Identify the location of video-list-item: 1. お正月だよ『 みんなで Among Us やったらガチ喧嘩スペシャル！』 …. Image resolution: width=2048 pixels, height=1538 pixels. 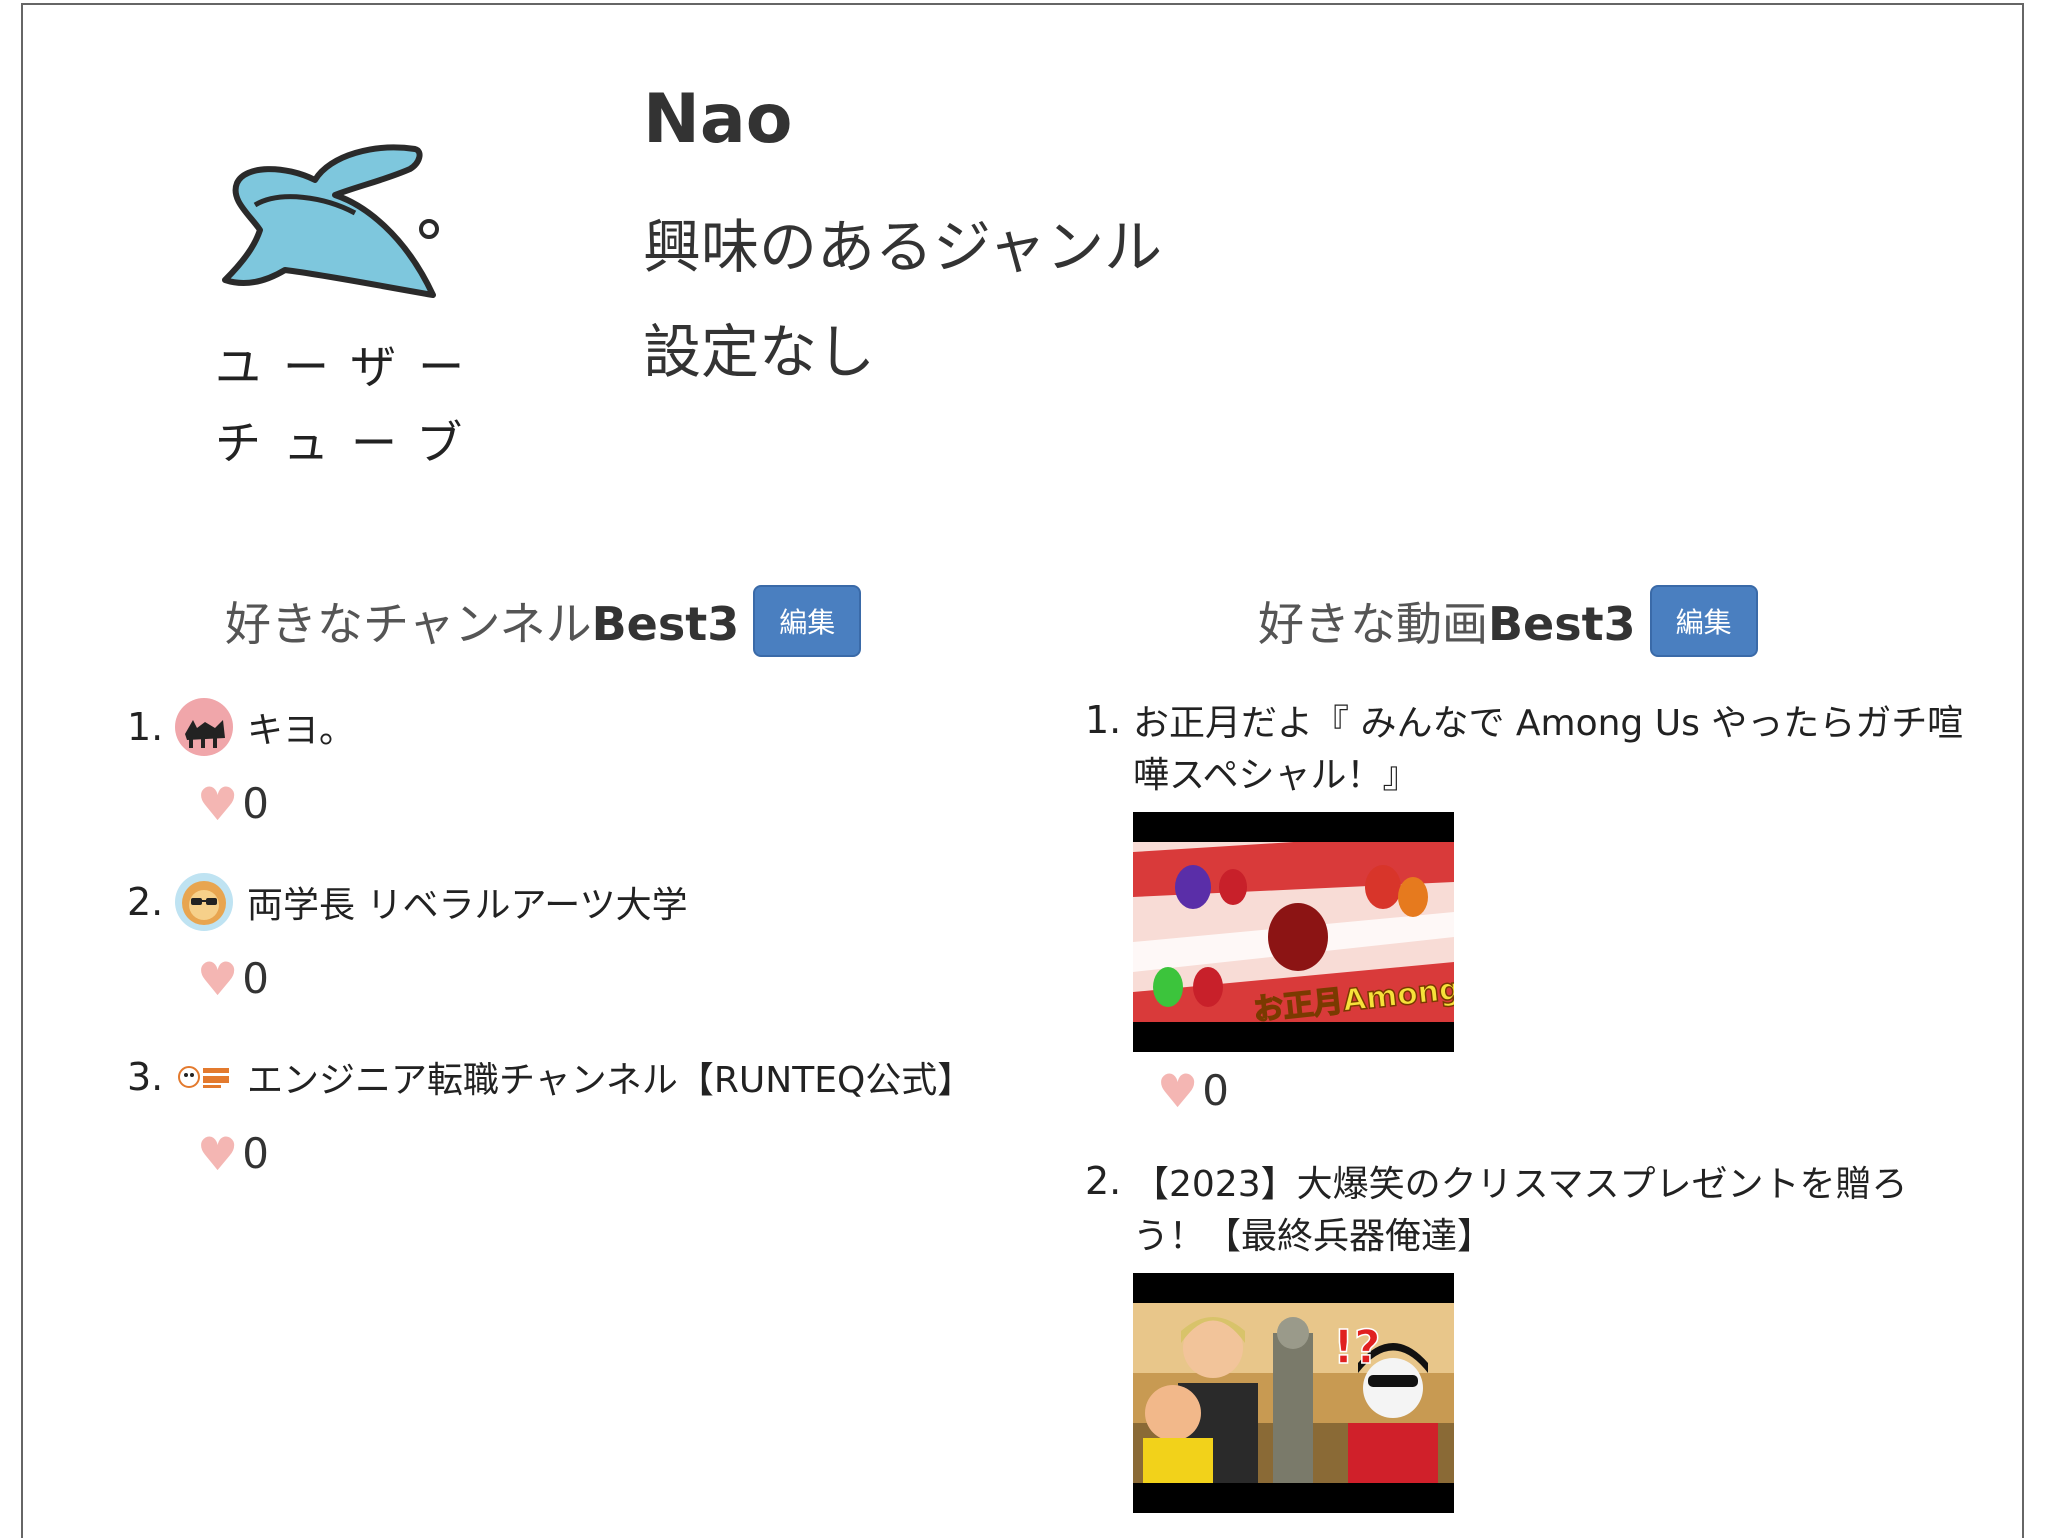
(1535, 906).